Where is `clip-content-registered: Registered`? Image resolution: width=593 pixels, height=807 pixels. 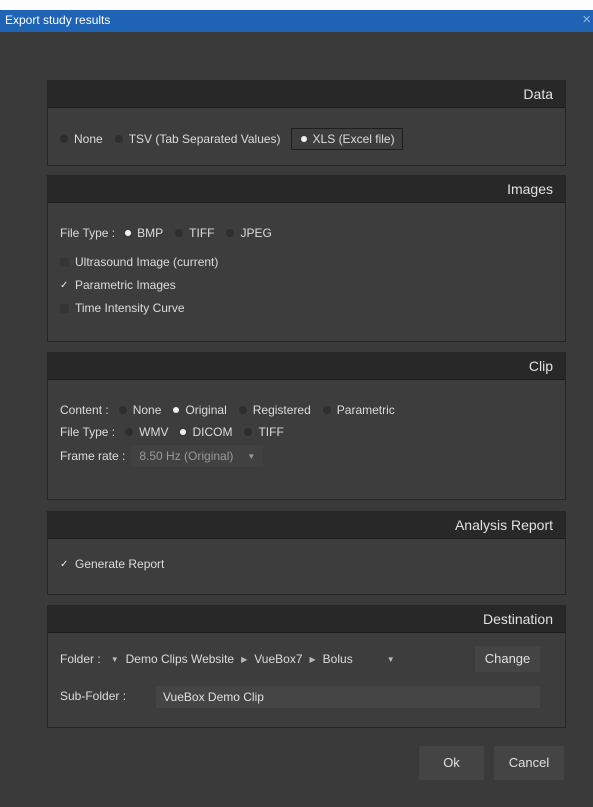 clip-content-registered: Registered is located at coordinates (274, 410).